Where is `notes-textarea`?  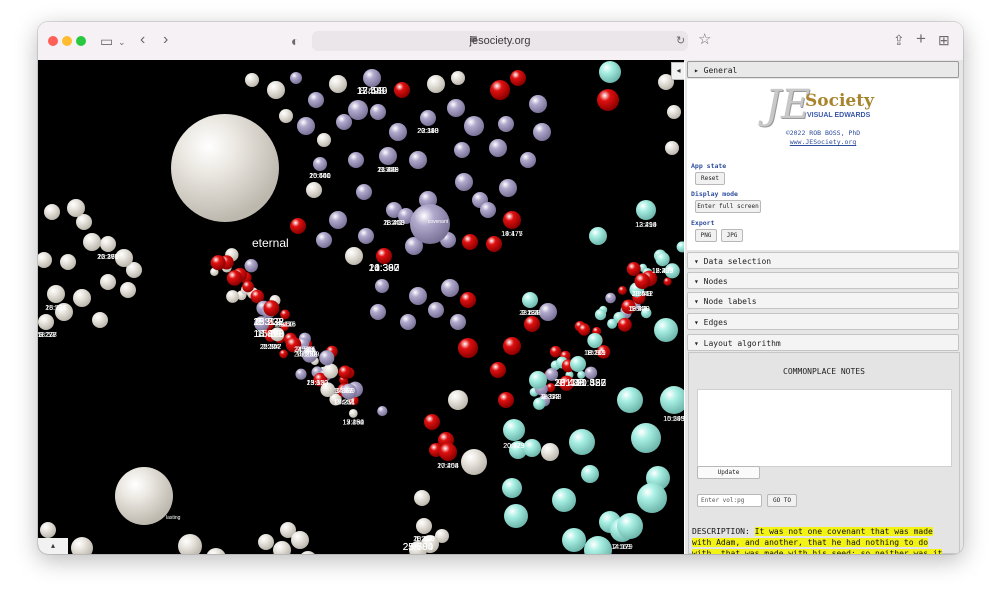
notes-textarea is located at coordinates (824, 428).